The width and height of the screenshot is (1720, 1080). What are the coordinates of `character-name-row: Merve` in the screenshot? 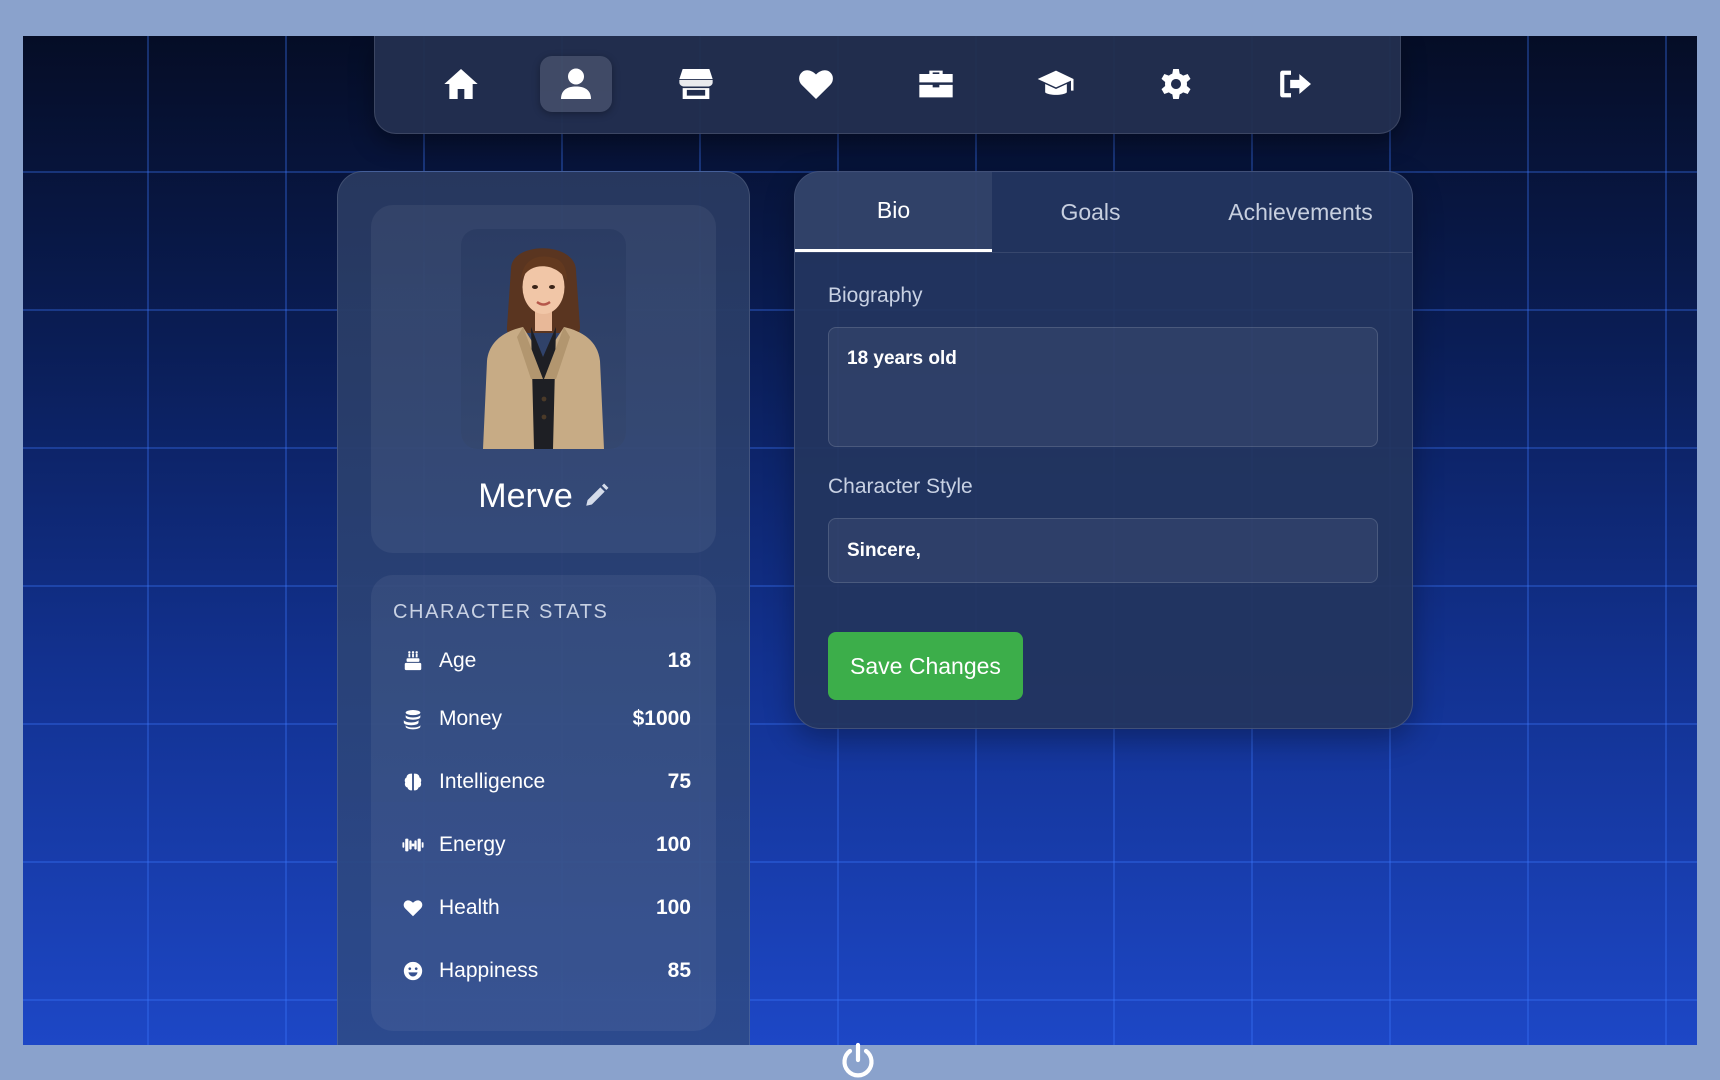 It's located at (543, 496).